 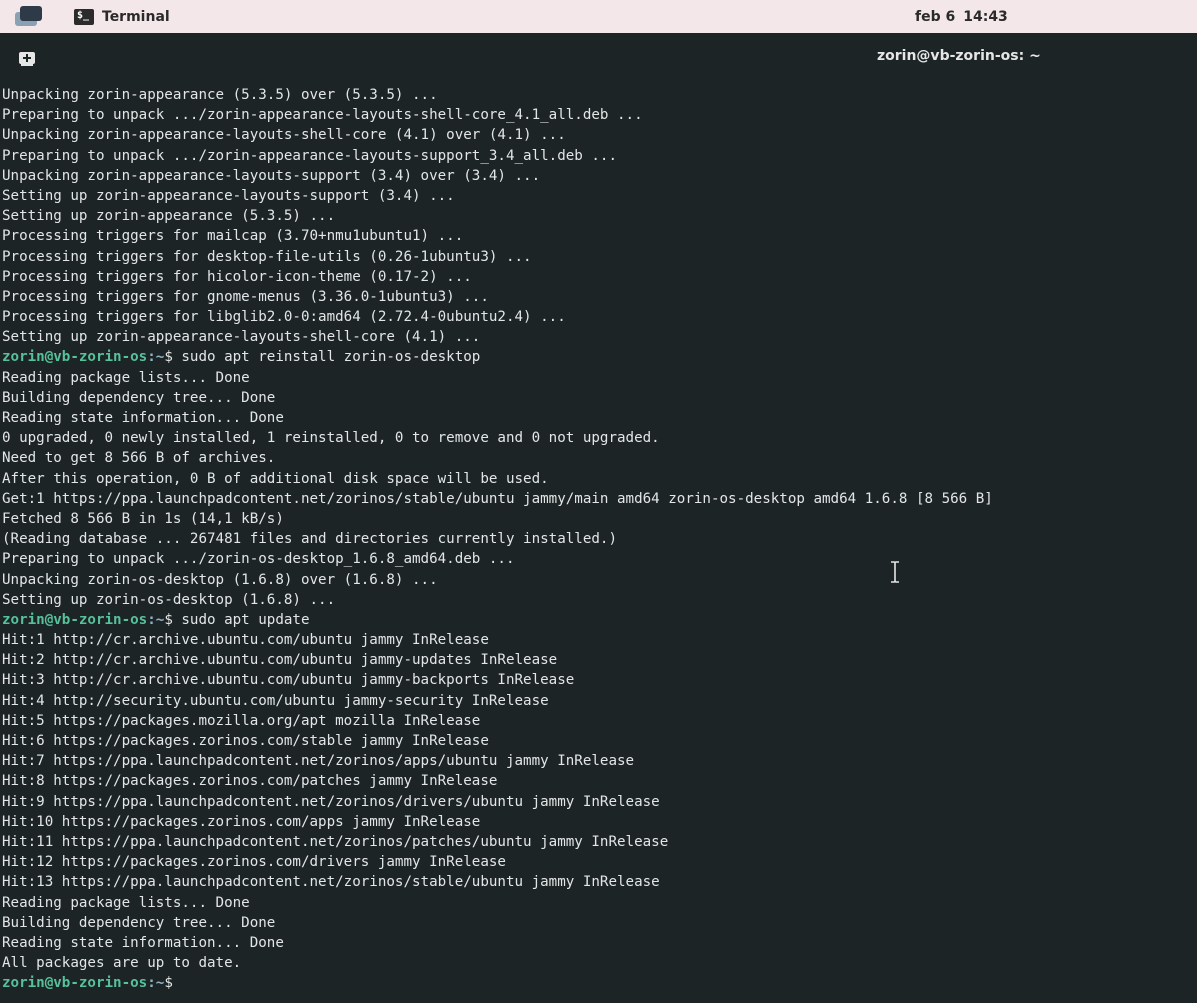 What do you see at coordinates (322, 357) in the screenshot?
I see `command-text: $ sudo apt reinstall zorin-os-desktop` at bounding box center [322, 357].